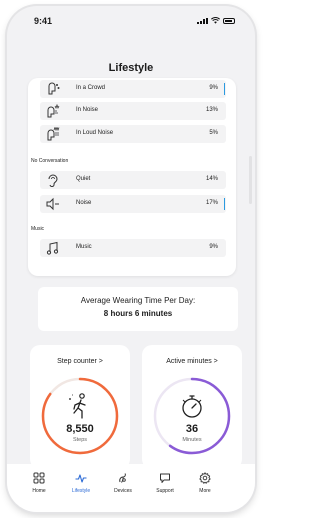  I want to click on tab-support: Support, so click(165, 483).